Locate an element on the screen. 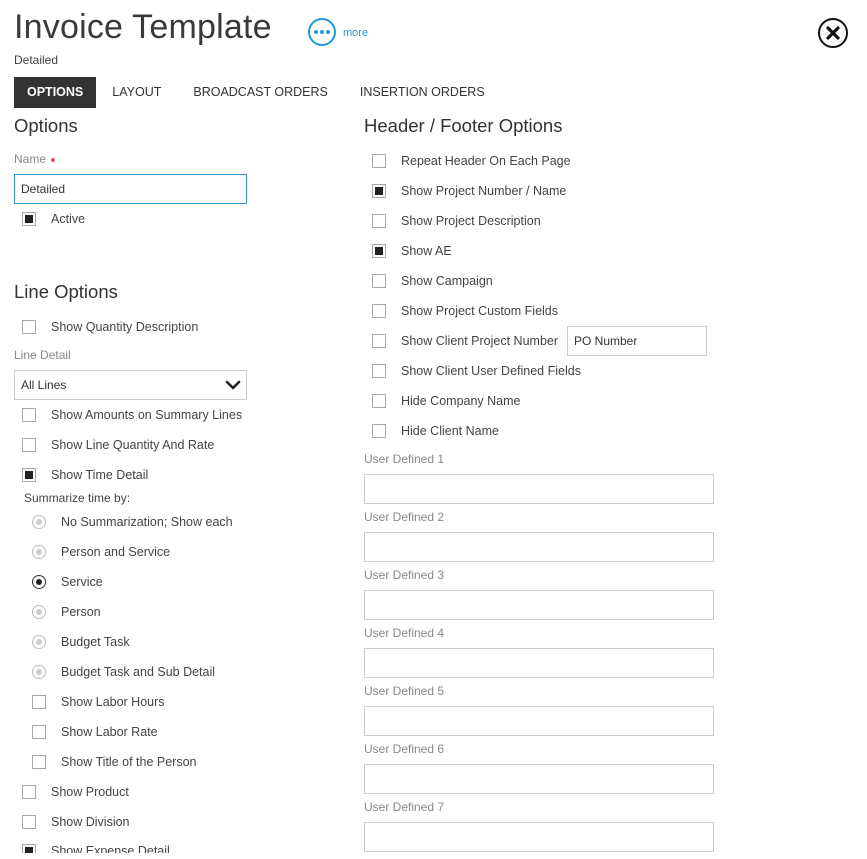 Image resolution: width=867 pixels, height=859 pixels. summarize-option: Budget Task is located at coordinates (81, 642).